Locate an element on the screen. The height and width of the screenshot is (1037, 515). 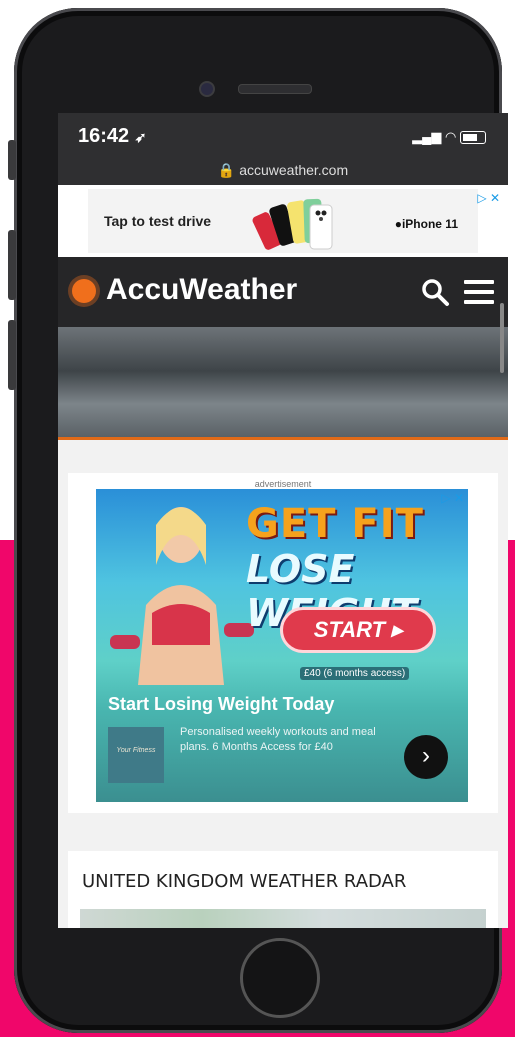
ad-headline-1: GET FIT is located at coordinates (335, 524).